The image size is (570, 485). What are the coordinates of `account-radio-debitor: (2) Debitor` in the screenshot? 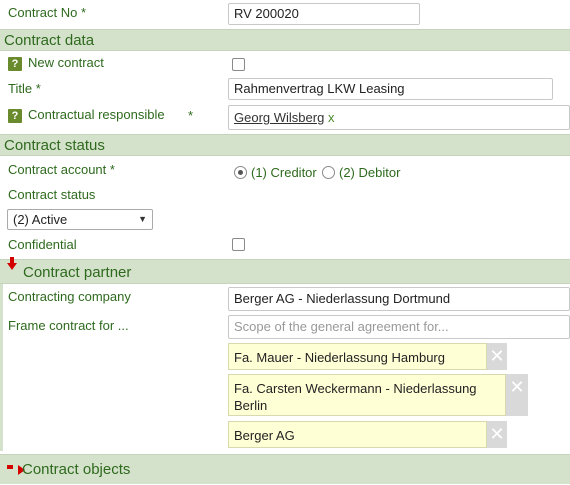 It's located at (361, 172).